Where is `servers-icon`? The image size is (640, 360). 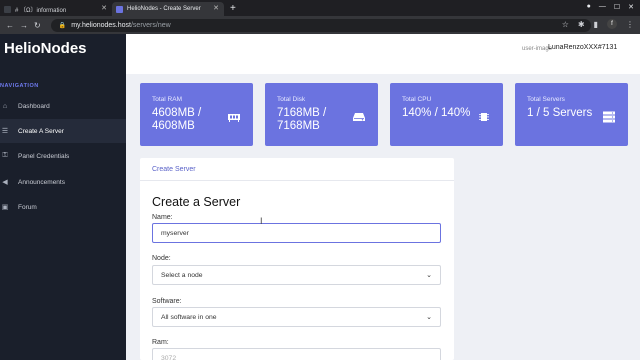
servers-icon is located at coordinates (609, 117).